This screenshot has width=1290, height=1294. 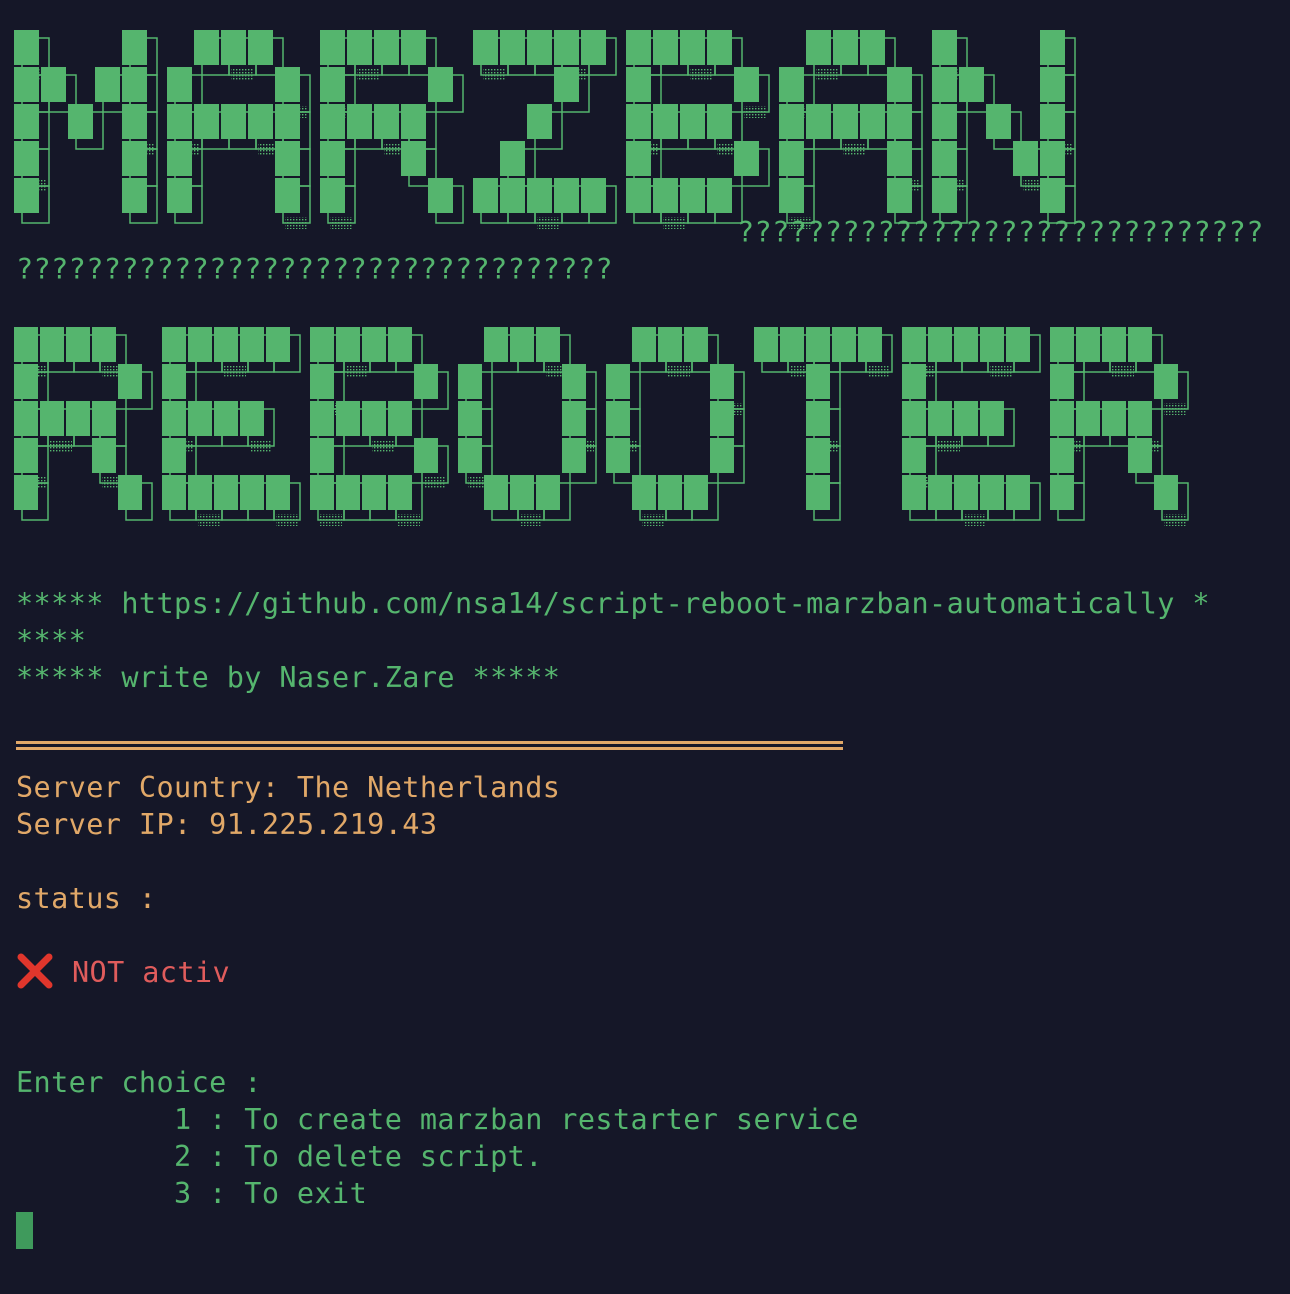 What do you see at coordinates (139, 1082) in the screenshot?
I see `menu-prompt: Enter choice :` at bounding box center [139, 1082].